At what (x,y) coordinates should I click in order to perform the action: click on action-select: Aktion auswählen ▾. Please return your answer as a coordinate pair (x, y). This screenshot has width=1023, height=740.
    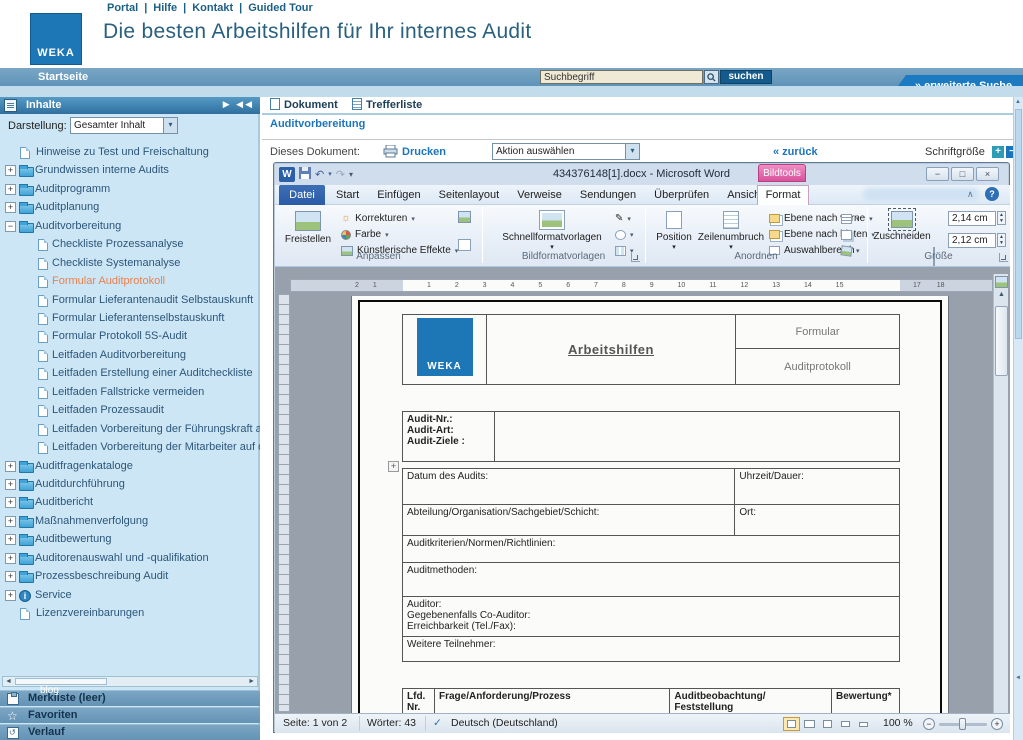
    Looking at the image, I should click on (566, 151).